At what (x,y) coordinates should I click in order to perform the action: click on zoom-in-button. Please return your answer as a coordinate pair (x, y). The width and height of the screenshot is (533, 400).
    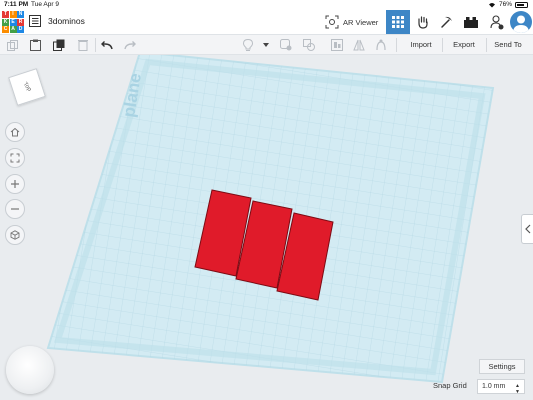
    Looking at the image, I should click on (15, 184).